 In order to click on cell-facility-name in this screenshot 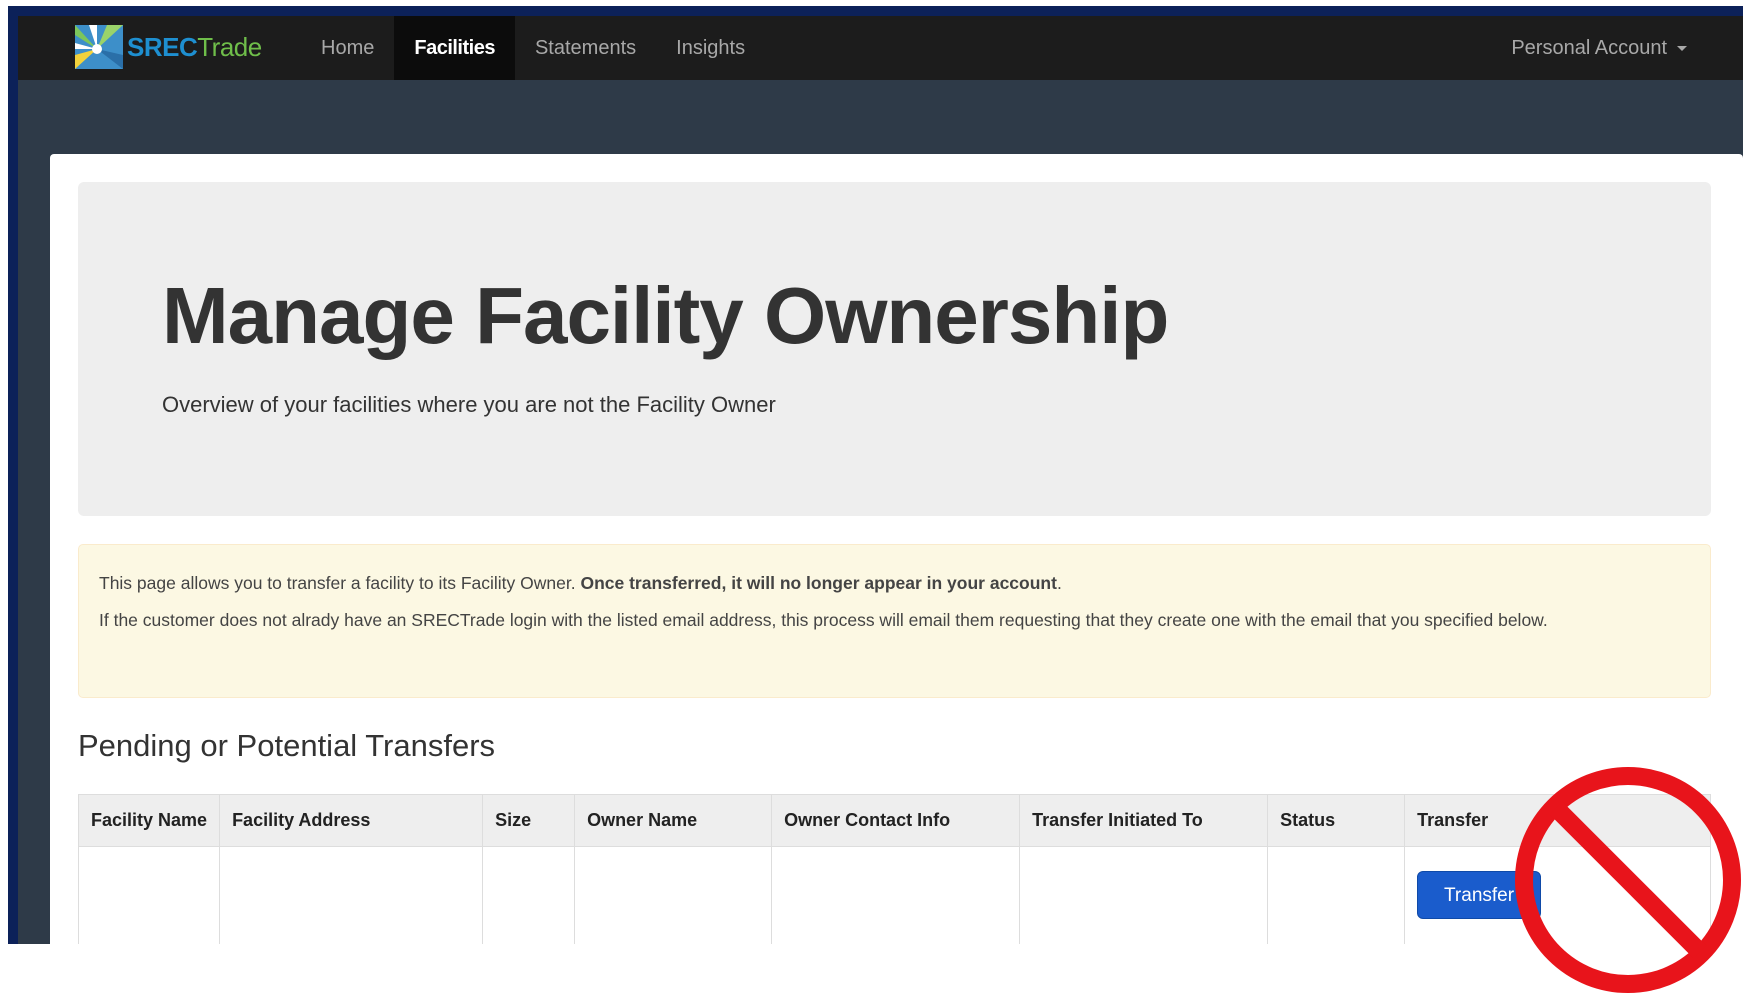, I will do `click(149, 895)`.